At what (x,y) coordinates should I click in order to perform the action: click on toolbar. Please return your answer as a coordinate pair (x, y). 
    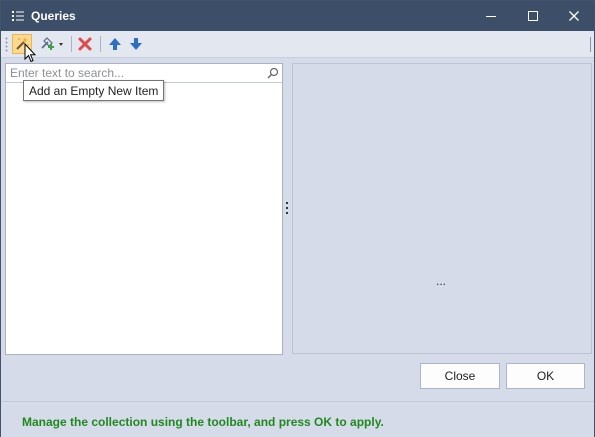
    Looking at the image, I should click on (297, 44).